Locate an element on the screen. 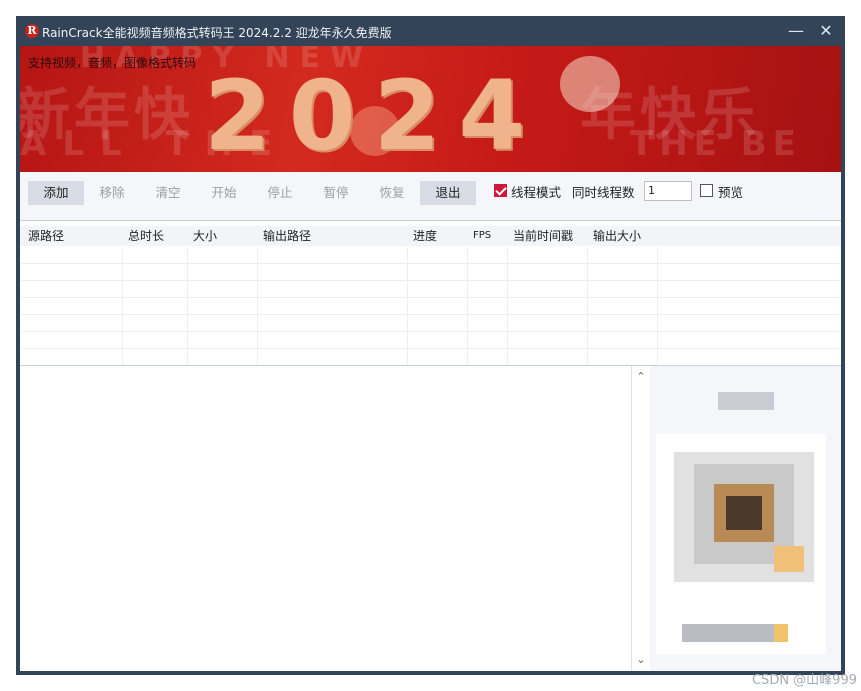  column-header-timestamp: 当前时间戳 is located at coordinates (547, 236).